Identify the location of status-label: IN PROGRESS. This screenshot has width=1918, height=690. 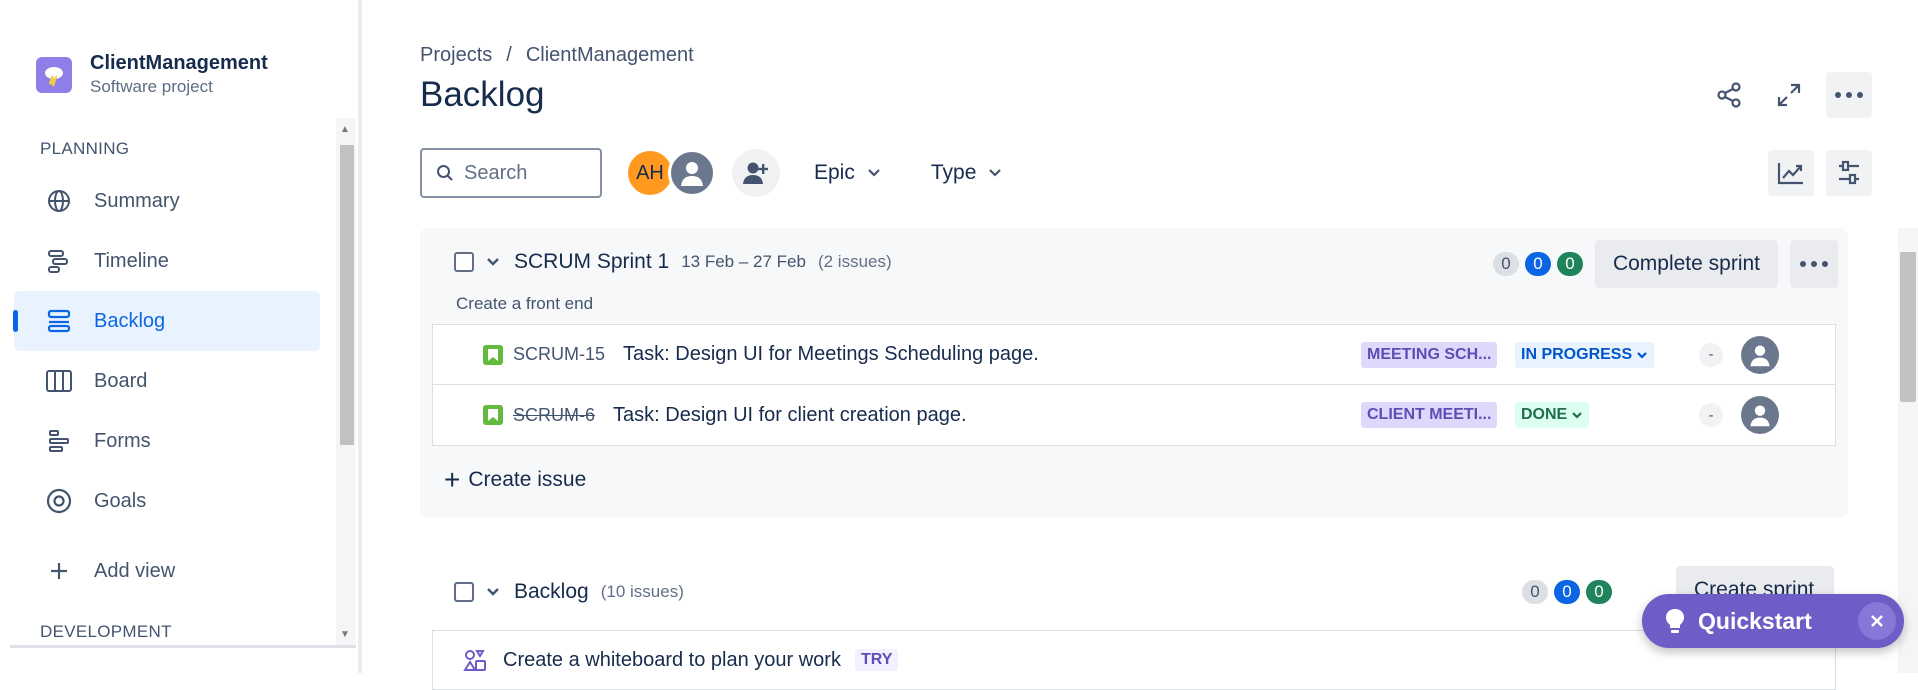
(1577, 354).